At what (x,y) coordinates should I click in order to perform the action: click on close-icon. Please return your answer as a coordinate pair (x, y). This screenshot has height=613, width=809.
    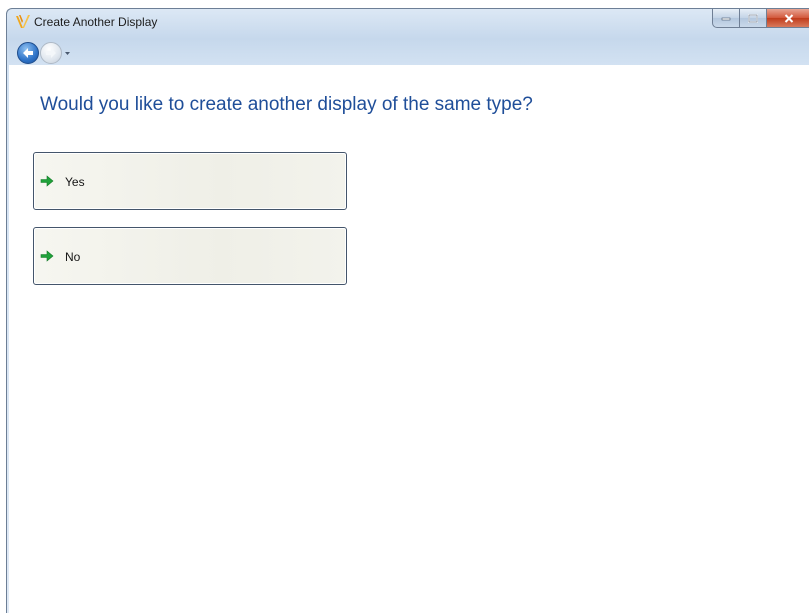
    Looking at the image, I should click on (788, 18).